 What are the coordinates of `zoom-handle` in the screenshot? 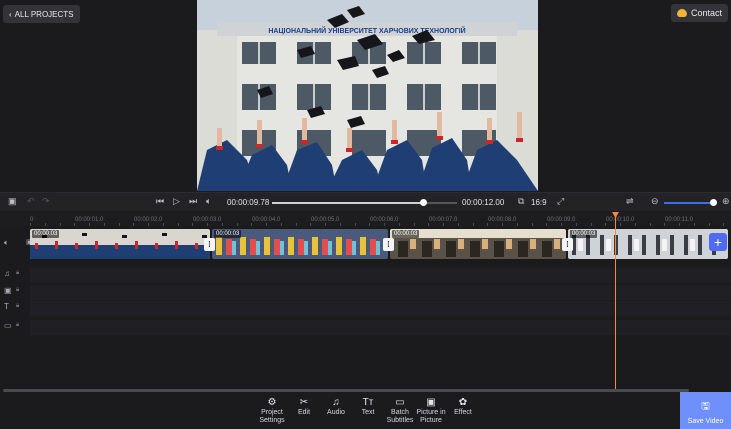 It's located at (713, 202).